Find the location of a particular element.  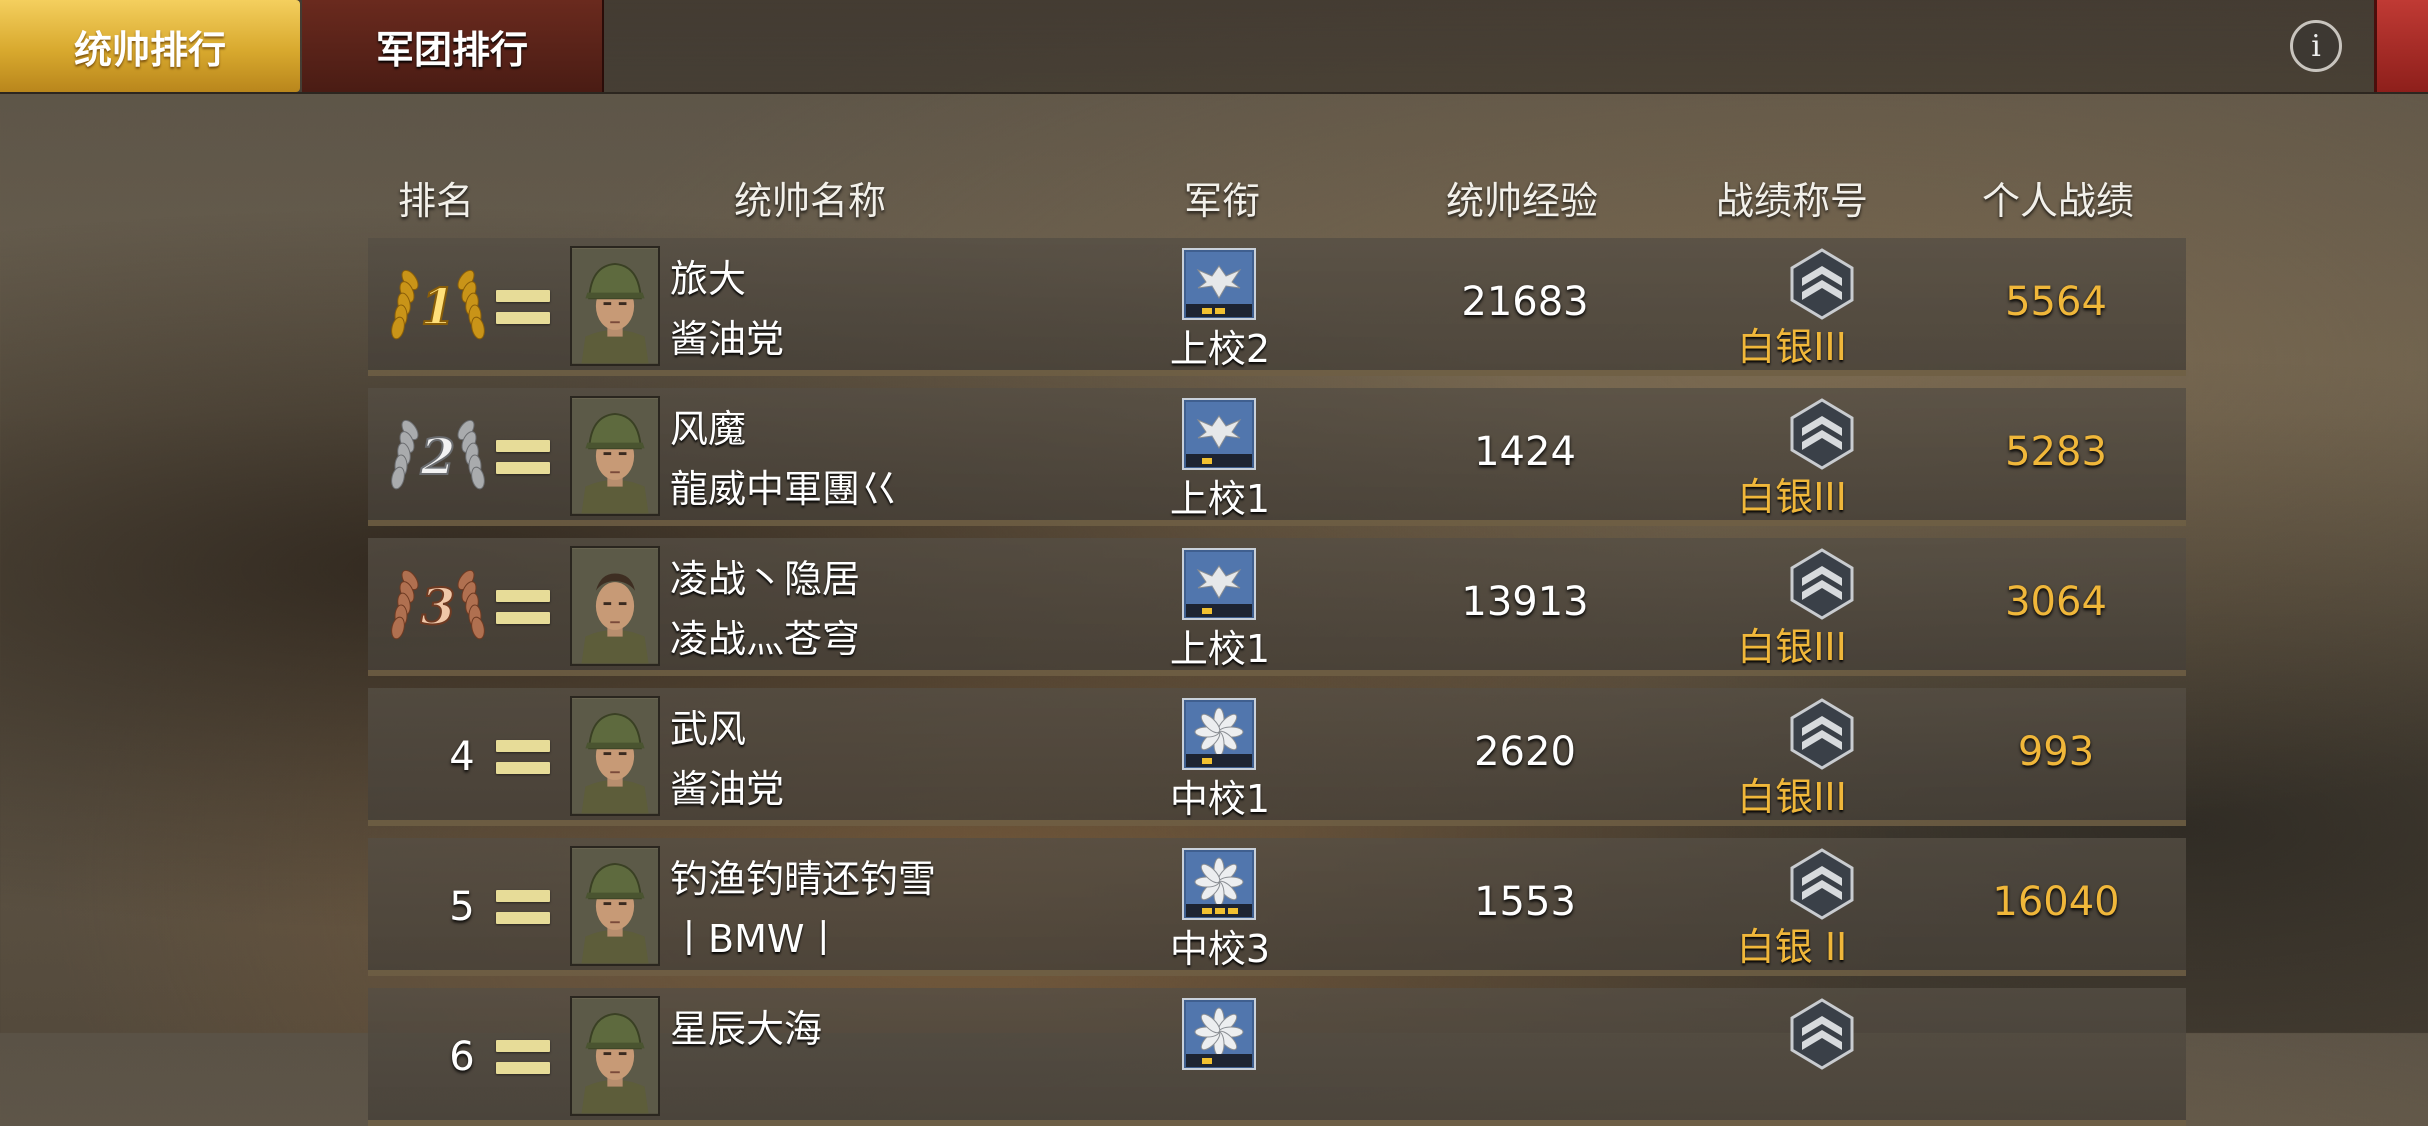

tab-commander-ranking: 统帅排行 is located at coordinates (150, 46).